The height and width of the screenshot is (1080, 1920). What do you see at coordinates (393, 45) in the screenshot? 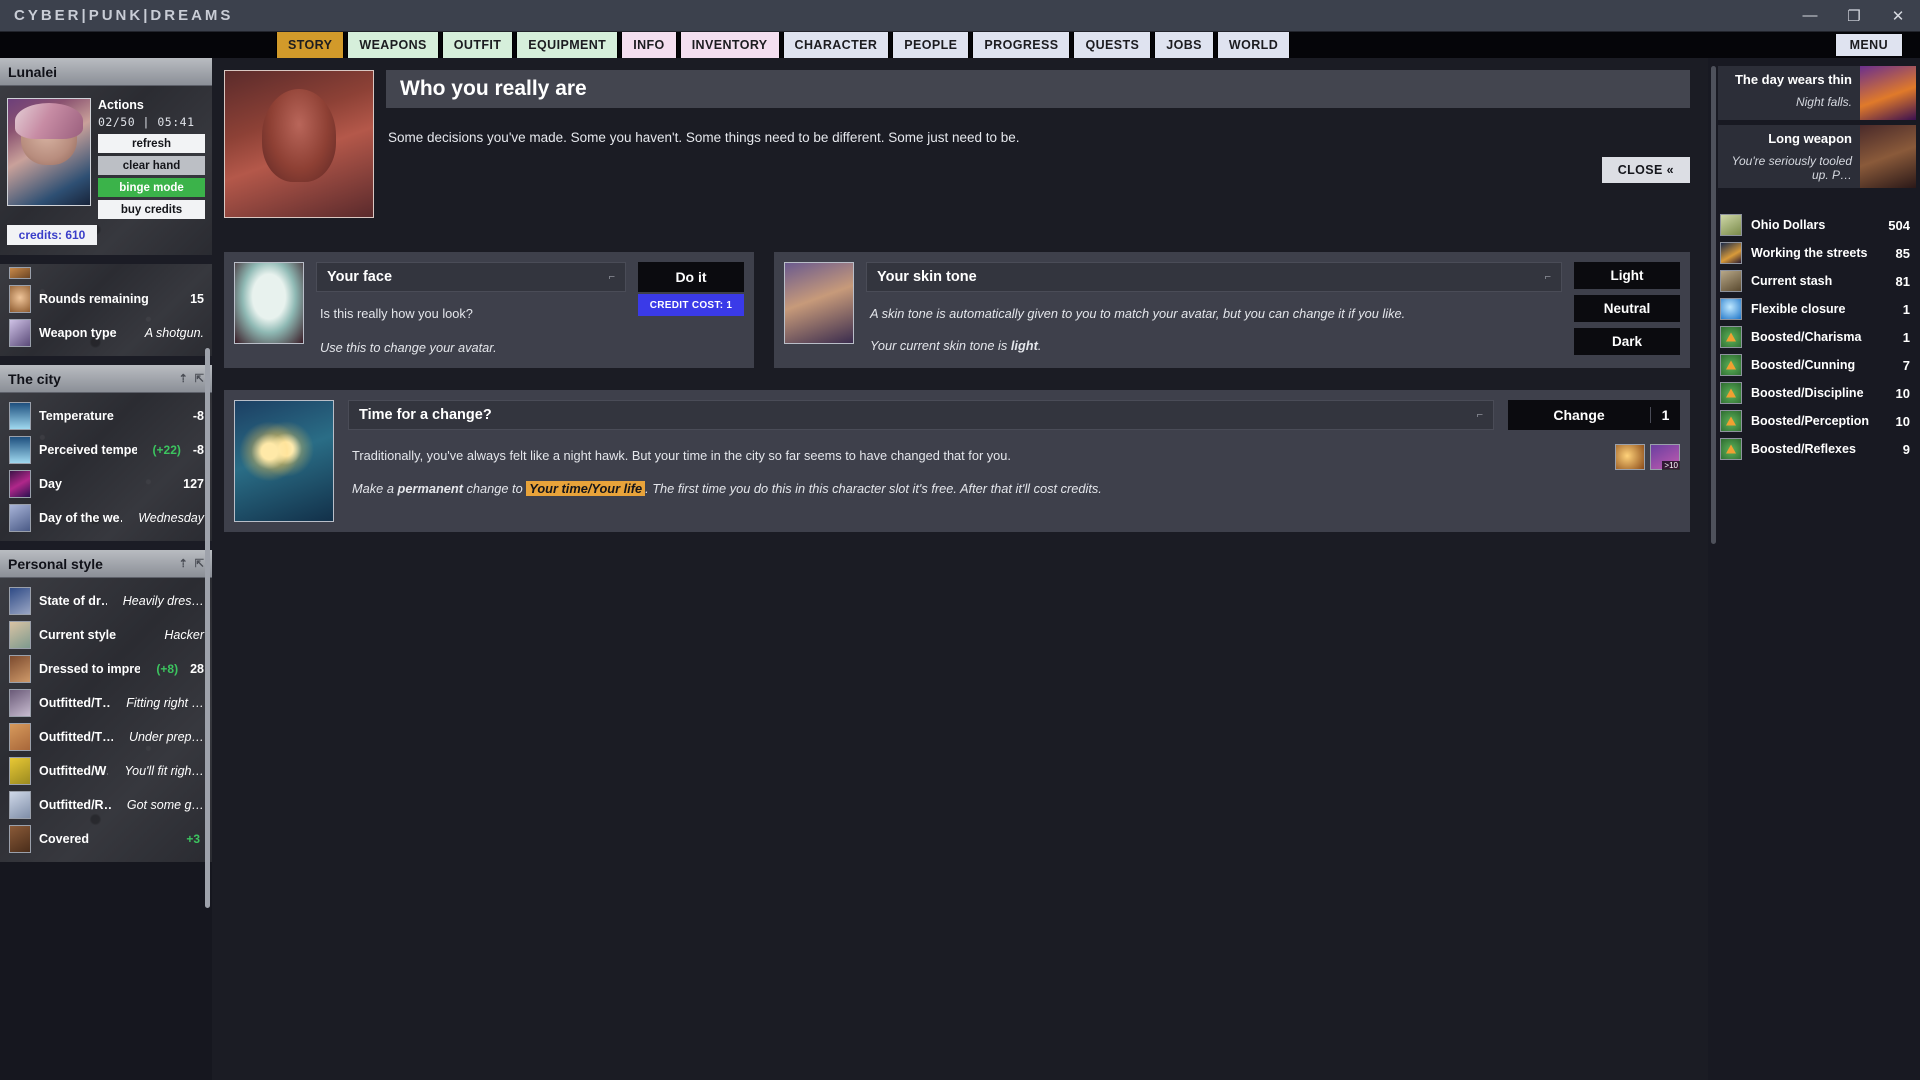
I see `tab-weapons: WEAPONS` at bounding box center [393, 45].